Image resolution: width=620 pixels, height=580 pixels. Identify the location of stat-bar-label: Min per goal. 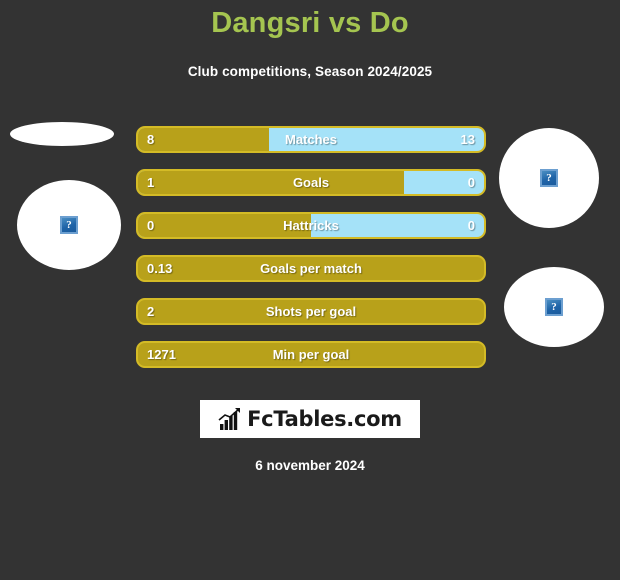
(311, 354).